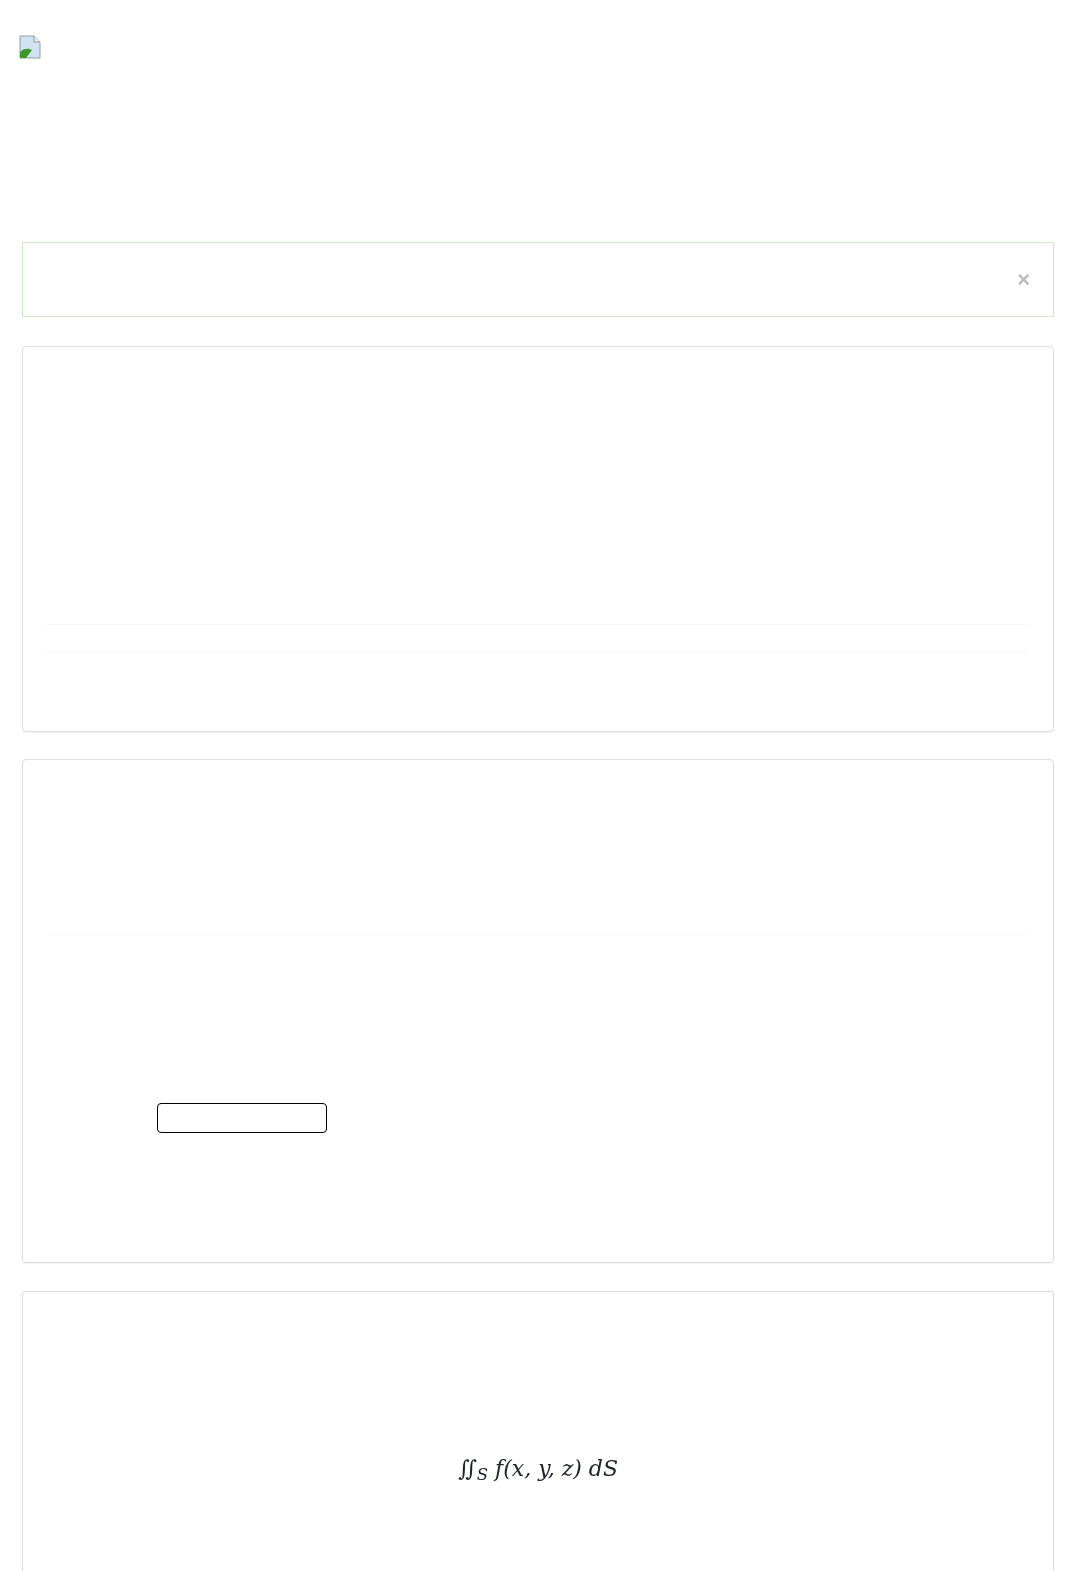 The image size is (1078, 1571). I want to click on input-field, so click(242, 1118).